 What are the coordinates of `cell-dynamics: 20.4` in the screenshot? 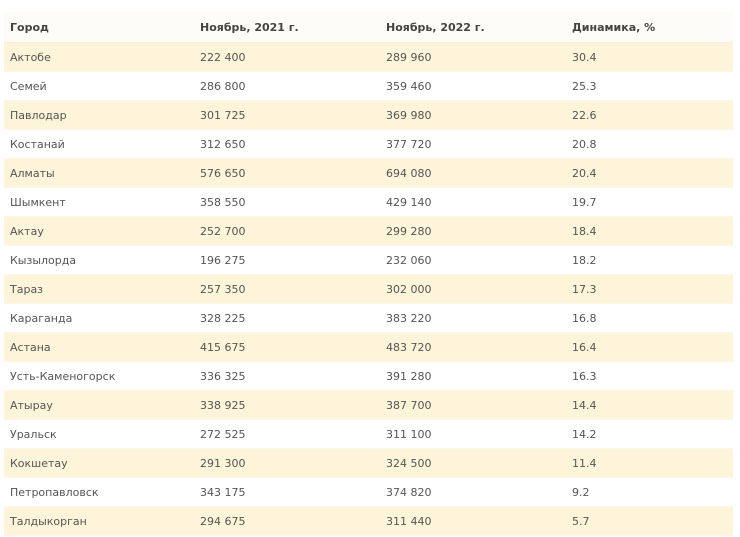 It's located at (649, 173).